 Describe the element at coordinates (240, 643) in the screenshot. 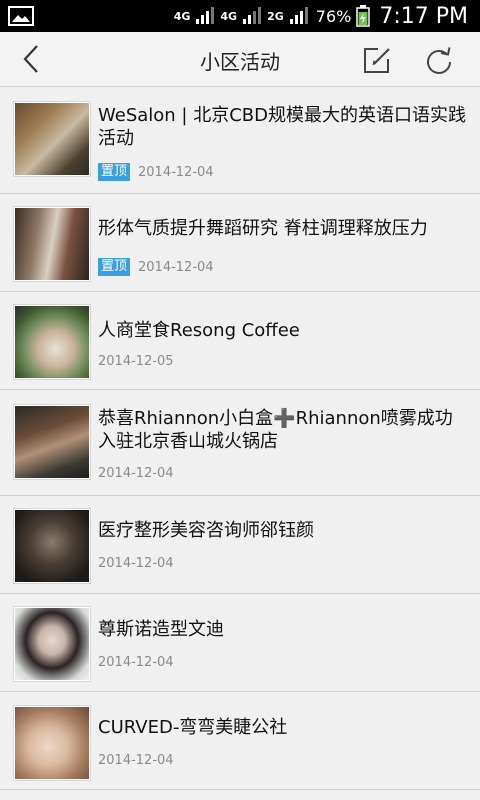

I see `list-item: 尊斯诺造型文迪 2014-12-04` at that location.